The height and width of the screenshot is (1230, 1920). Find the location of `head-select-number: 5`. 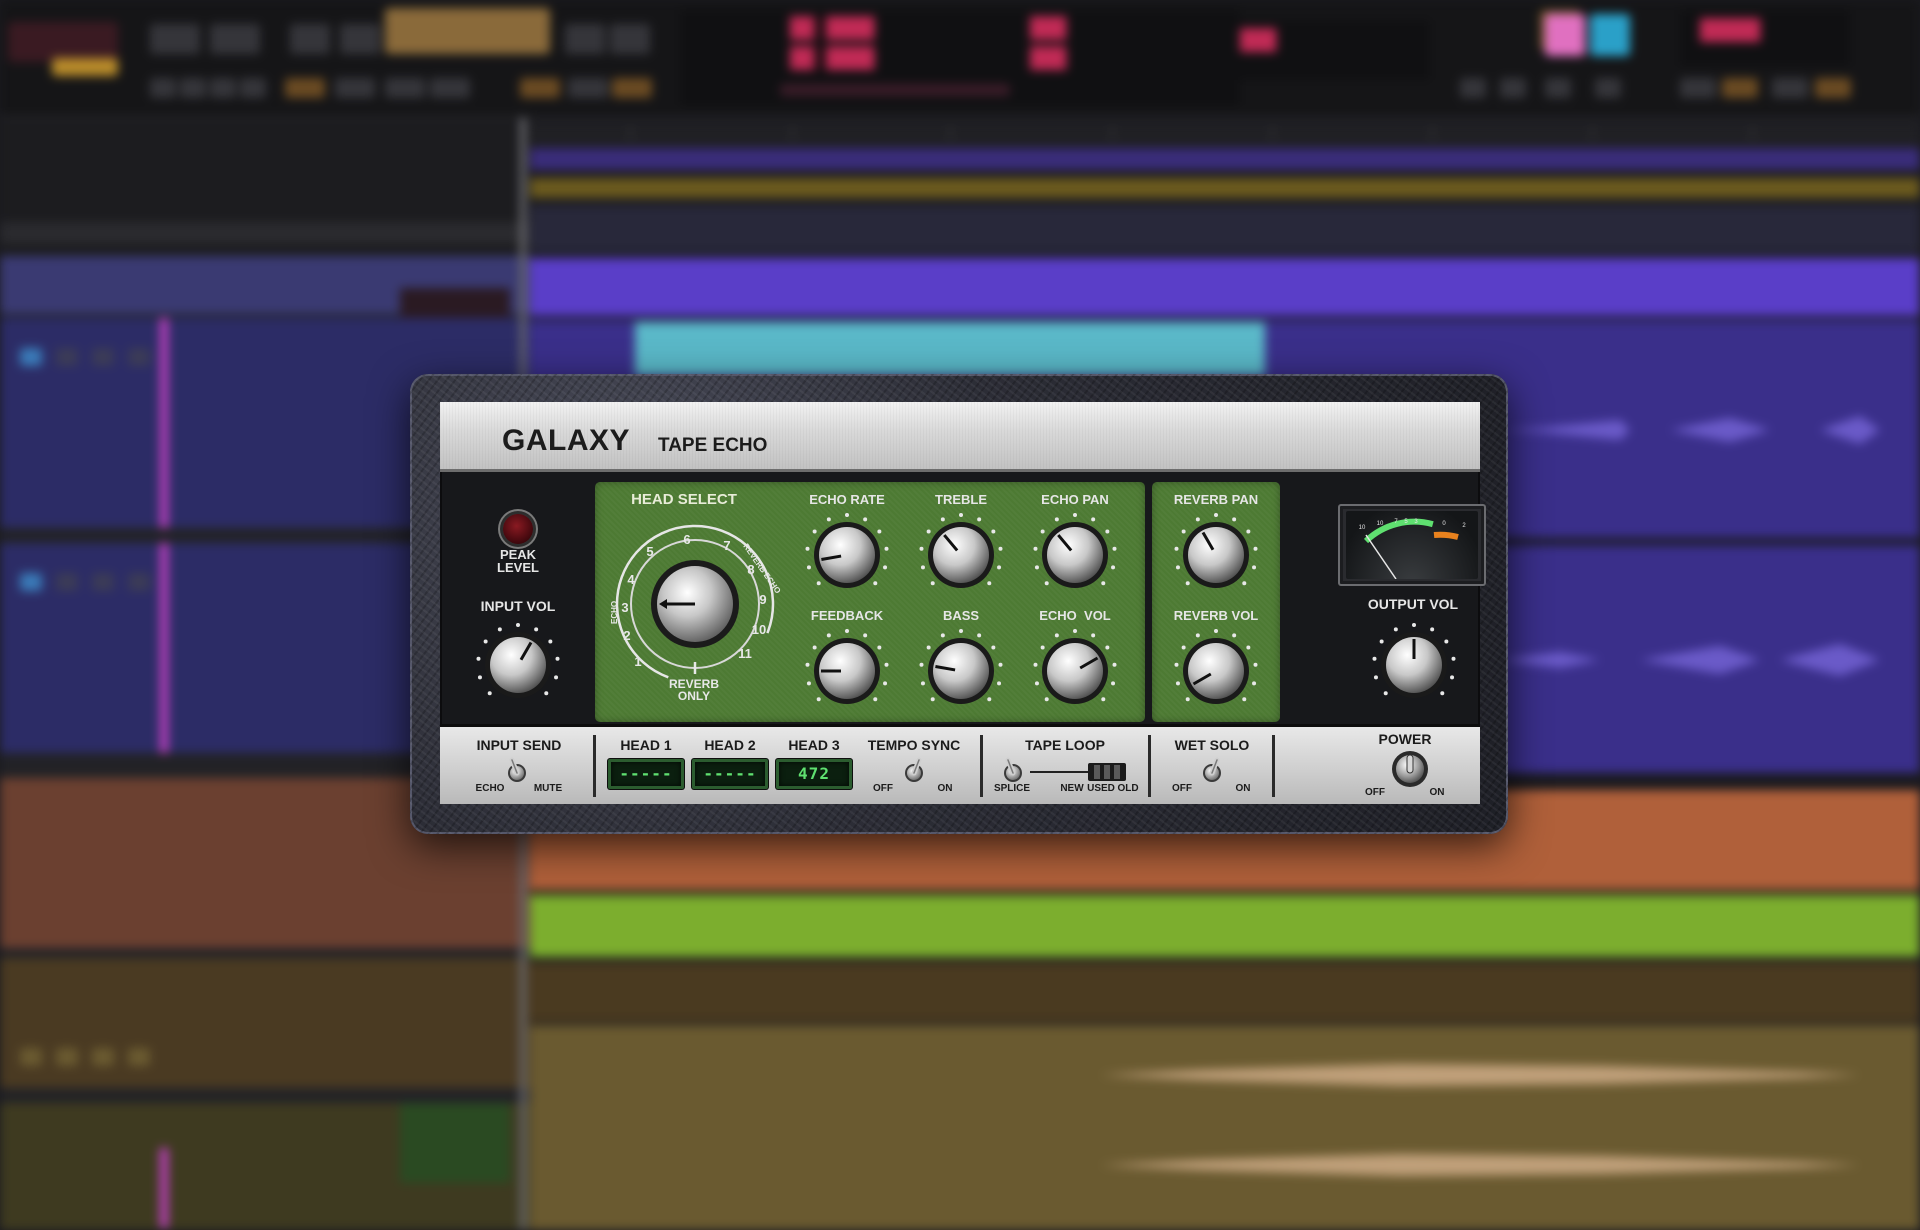

head-select-number: 5 is located at coordinates (649, 551).